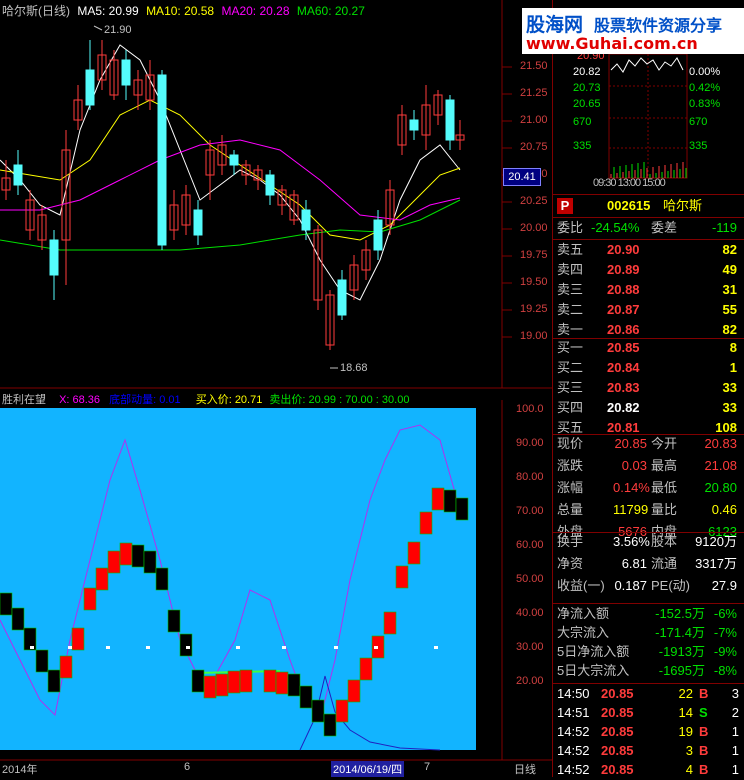 The width and height of the screenshot is (744, 780). I want to click on ma-line, so click(230, 180).